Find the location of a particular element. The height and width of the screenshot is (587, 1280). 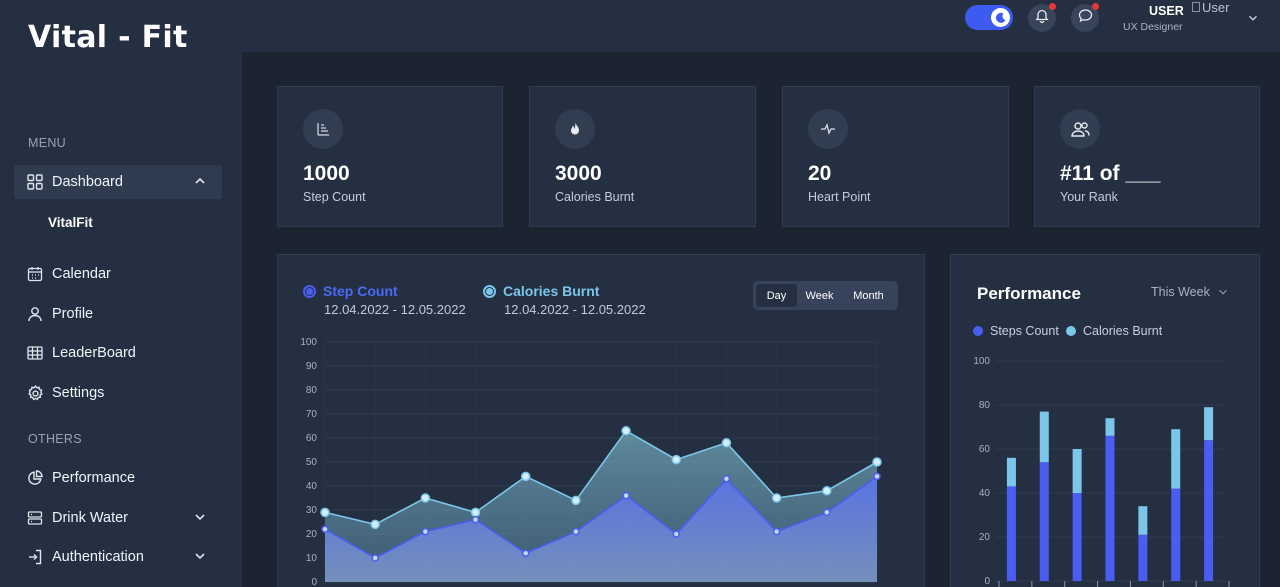

y-tick-label: 60 is located at coordinates (985, 449).